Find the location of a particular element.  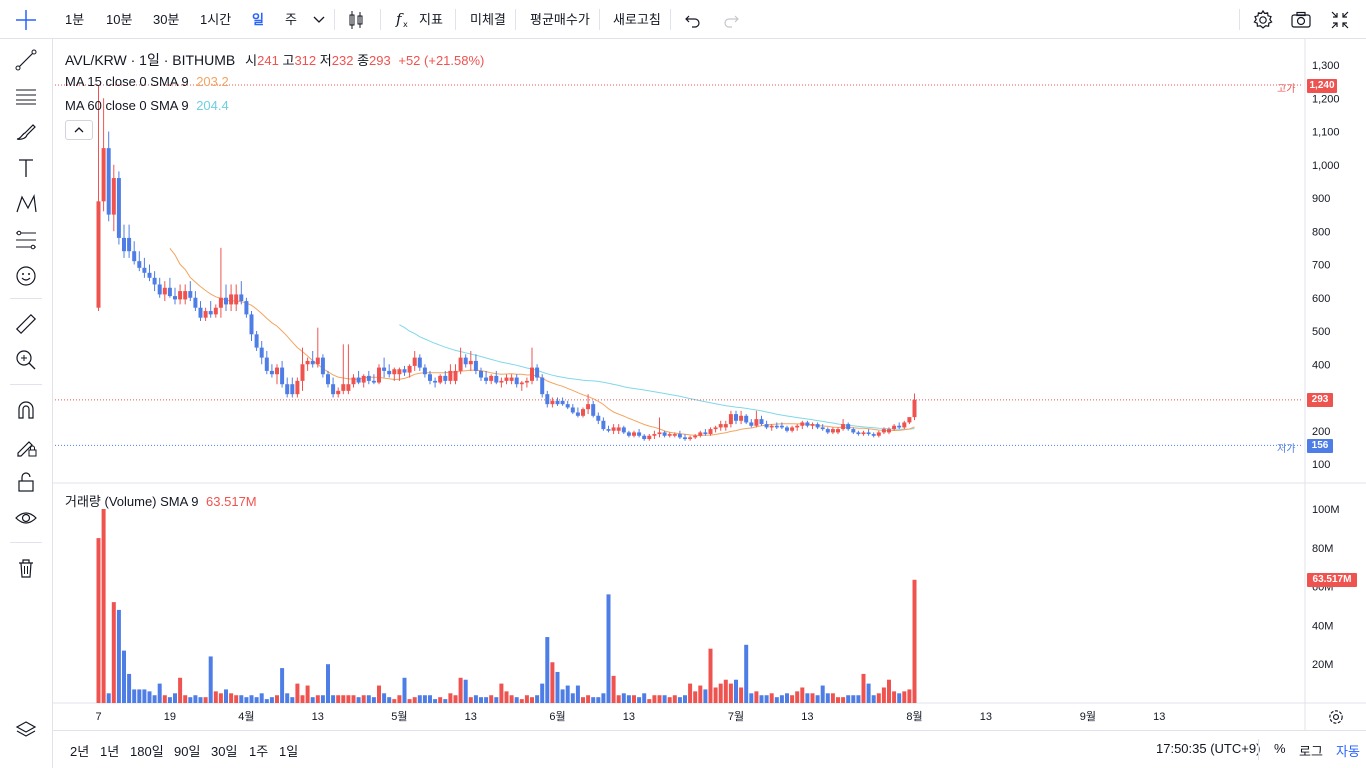

interval-1d: 일 is located at coordinates (258, 19).